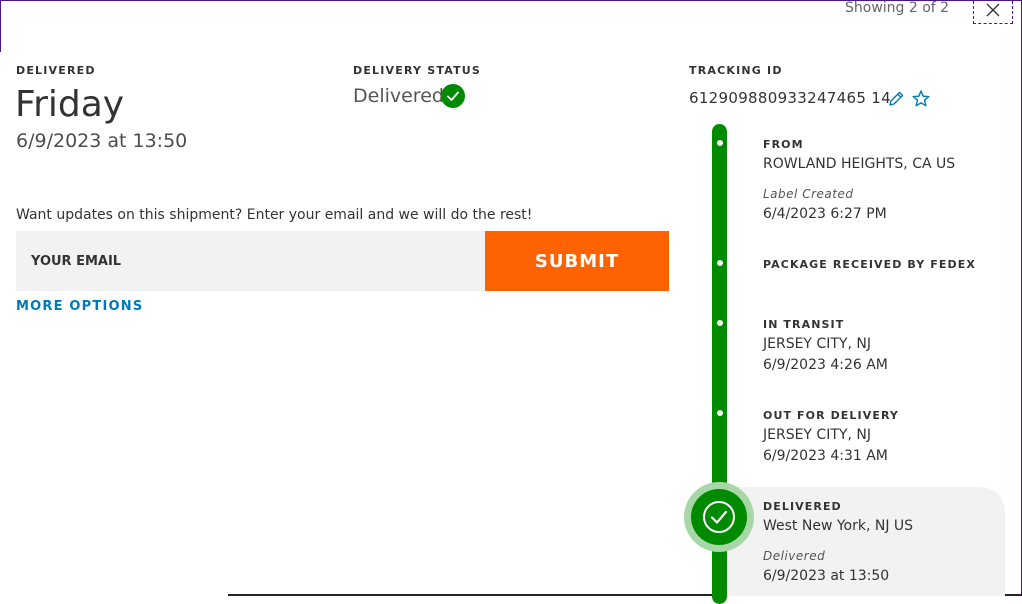 This screenshot has height=604, width=1022. Describe the element at coordinates (831, 415) in the screenshot. I see `event-out-for-delivery-title: OUT FOR DELIVERY` at that location.